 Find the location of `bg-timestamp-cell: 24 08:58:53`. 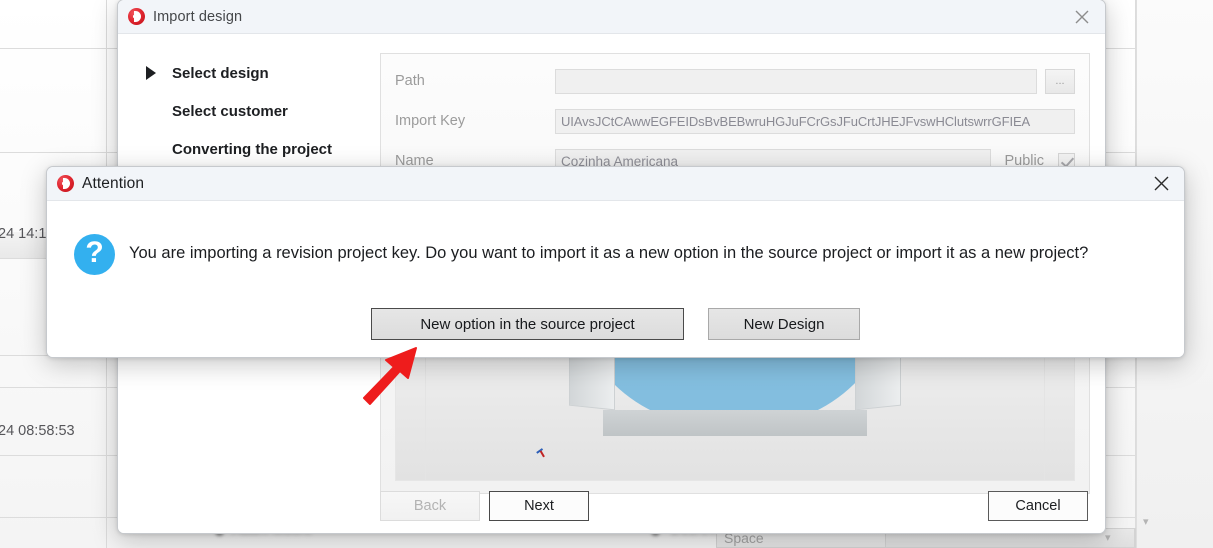

bg-timestamp-cell: 24 08:58:53 is located at coordinates (37, 431).